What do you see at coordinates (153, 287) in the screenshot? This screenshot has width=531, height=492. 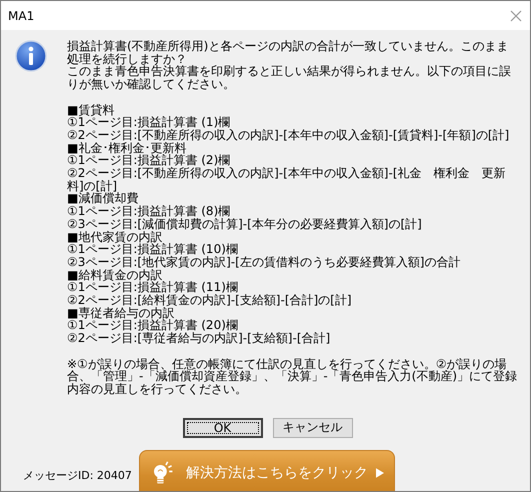 I see `item-text: ①1ページ目:損益計算書 (11)欄` at bounding box center [153, 287].